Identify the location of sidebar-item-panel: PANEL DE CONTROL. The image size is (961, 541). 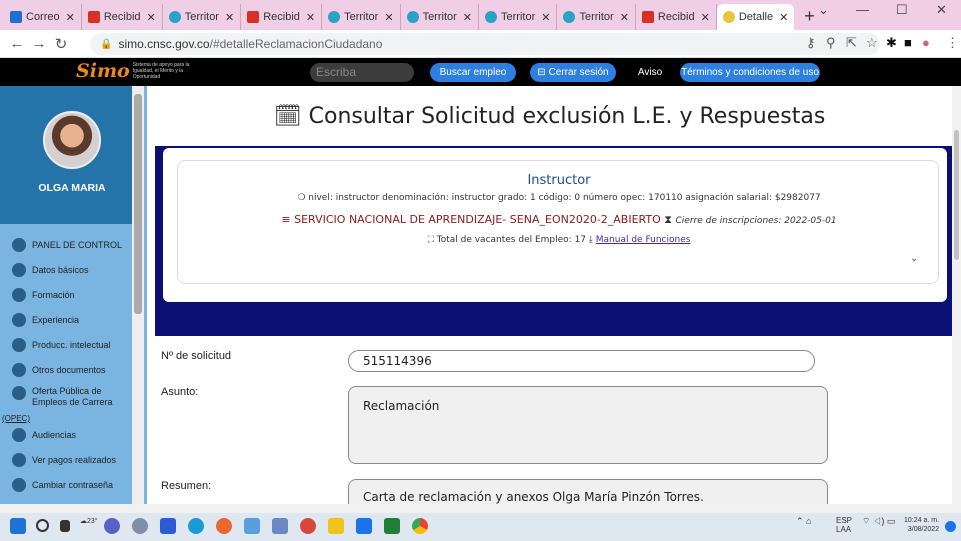
(67, 245).